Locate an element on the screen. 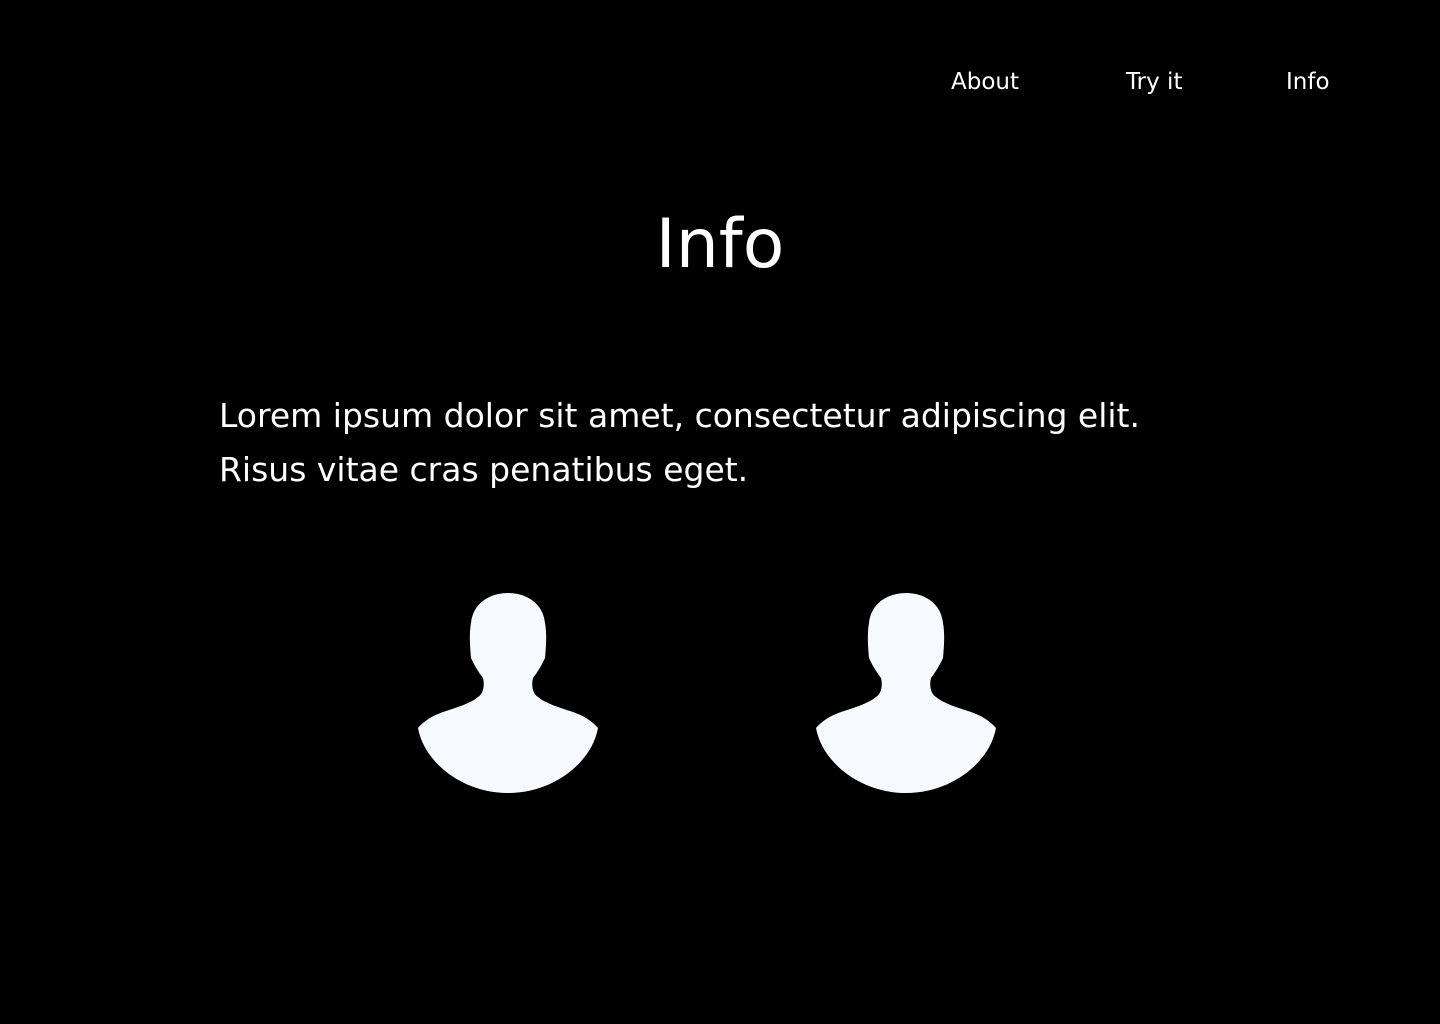  nav-link-about: About is located at coordinates (985, 82).